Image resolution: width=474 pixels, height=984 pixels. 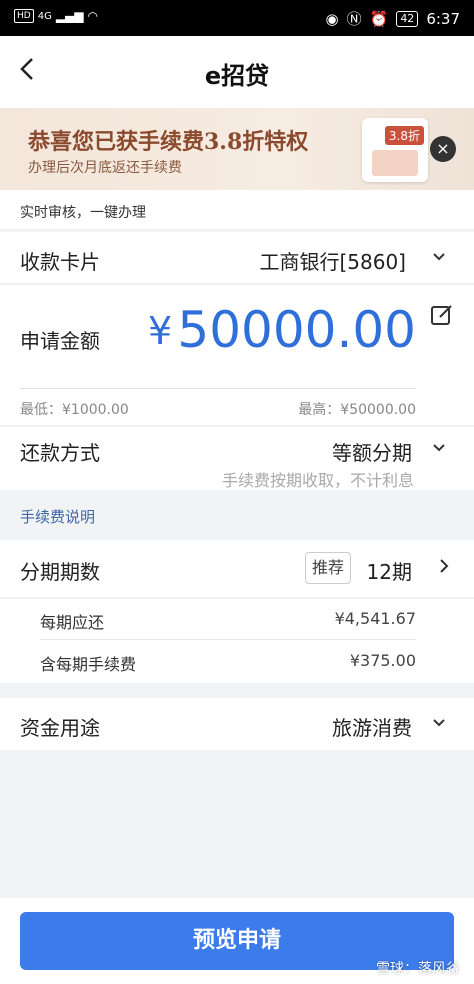 I want to click on repayment-method-label: 还款方式, so click(x=60, y=453).